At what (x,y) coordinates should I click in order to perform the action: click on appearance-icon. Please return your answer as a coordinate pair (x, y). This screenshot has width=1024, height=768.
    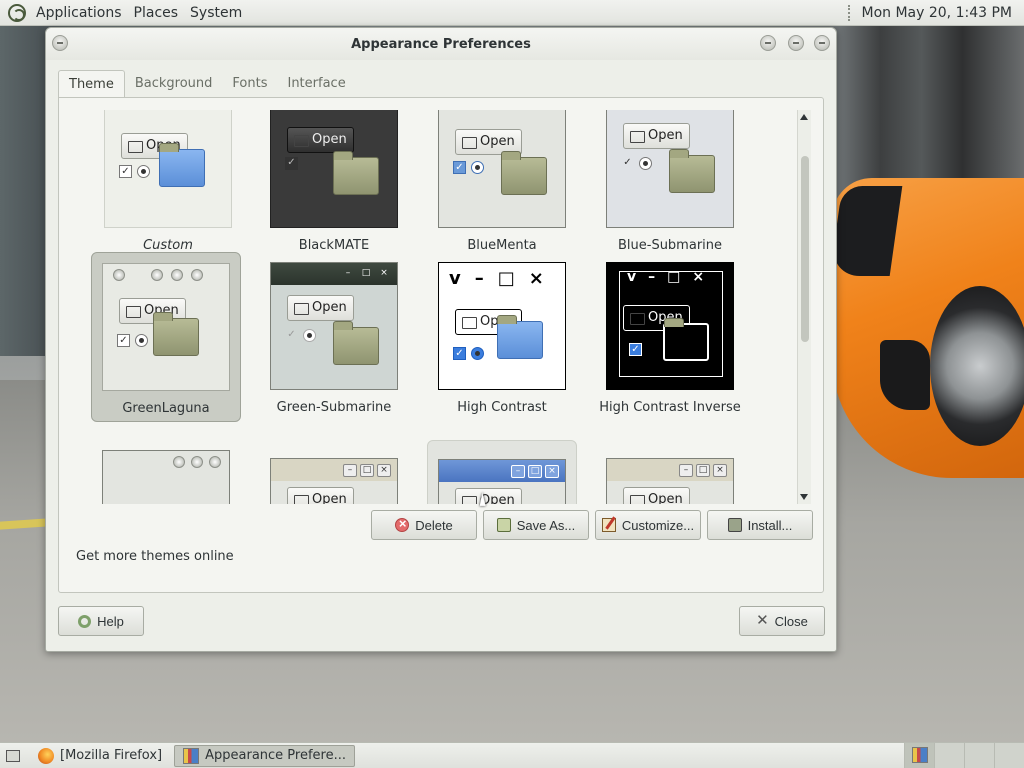
    Looking at the image, I should click on (191, 755).